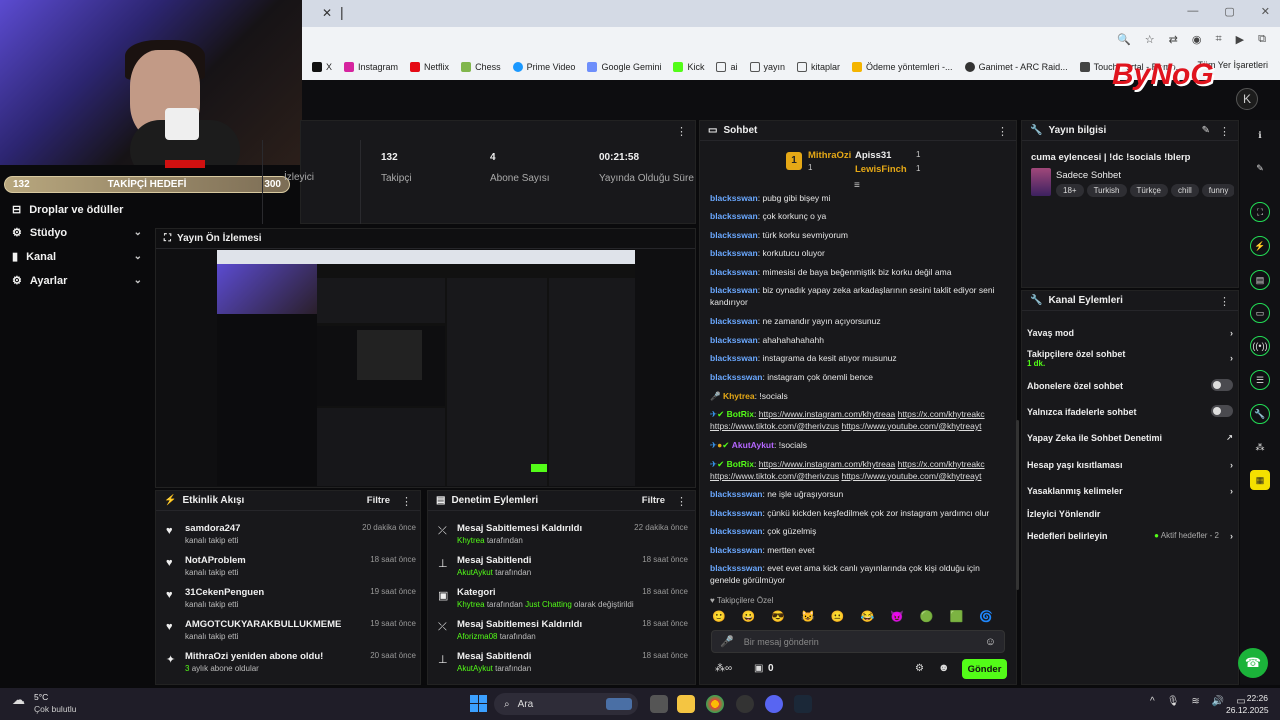 This screenshot has height=720, width=1280. What do you see at coordinates (426, 368) in the screenshot?
I see `stream-preview-video` at bounding box center [426, 368].